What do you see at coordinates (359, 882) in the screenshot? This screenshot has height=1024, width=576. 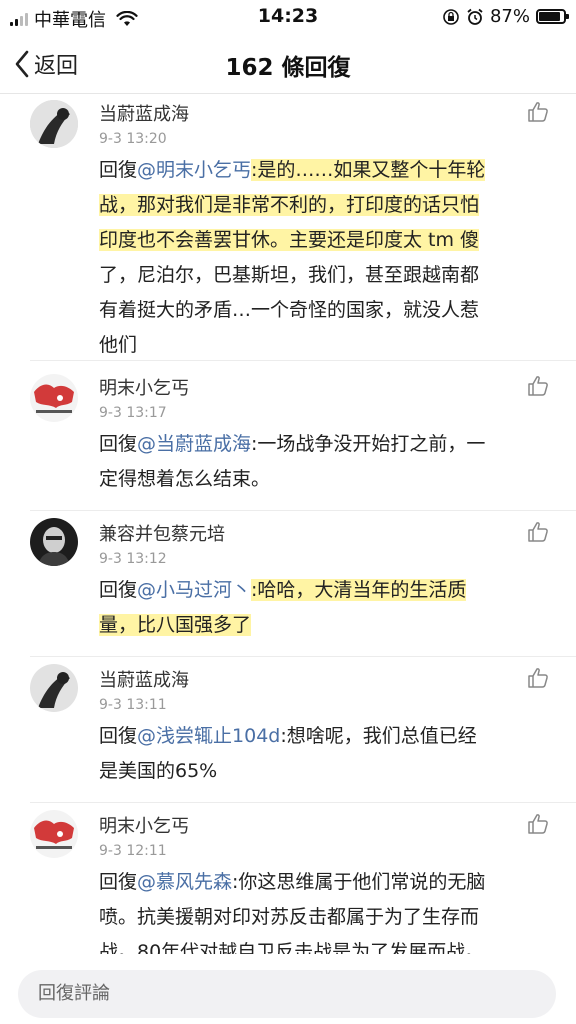 I see `comment-line: :你这思维属于他们常说的无脑` at bounding box center [359, 882].